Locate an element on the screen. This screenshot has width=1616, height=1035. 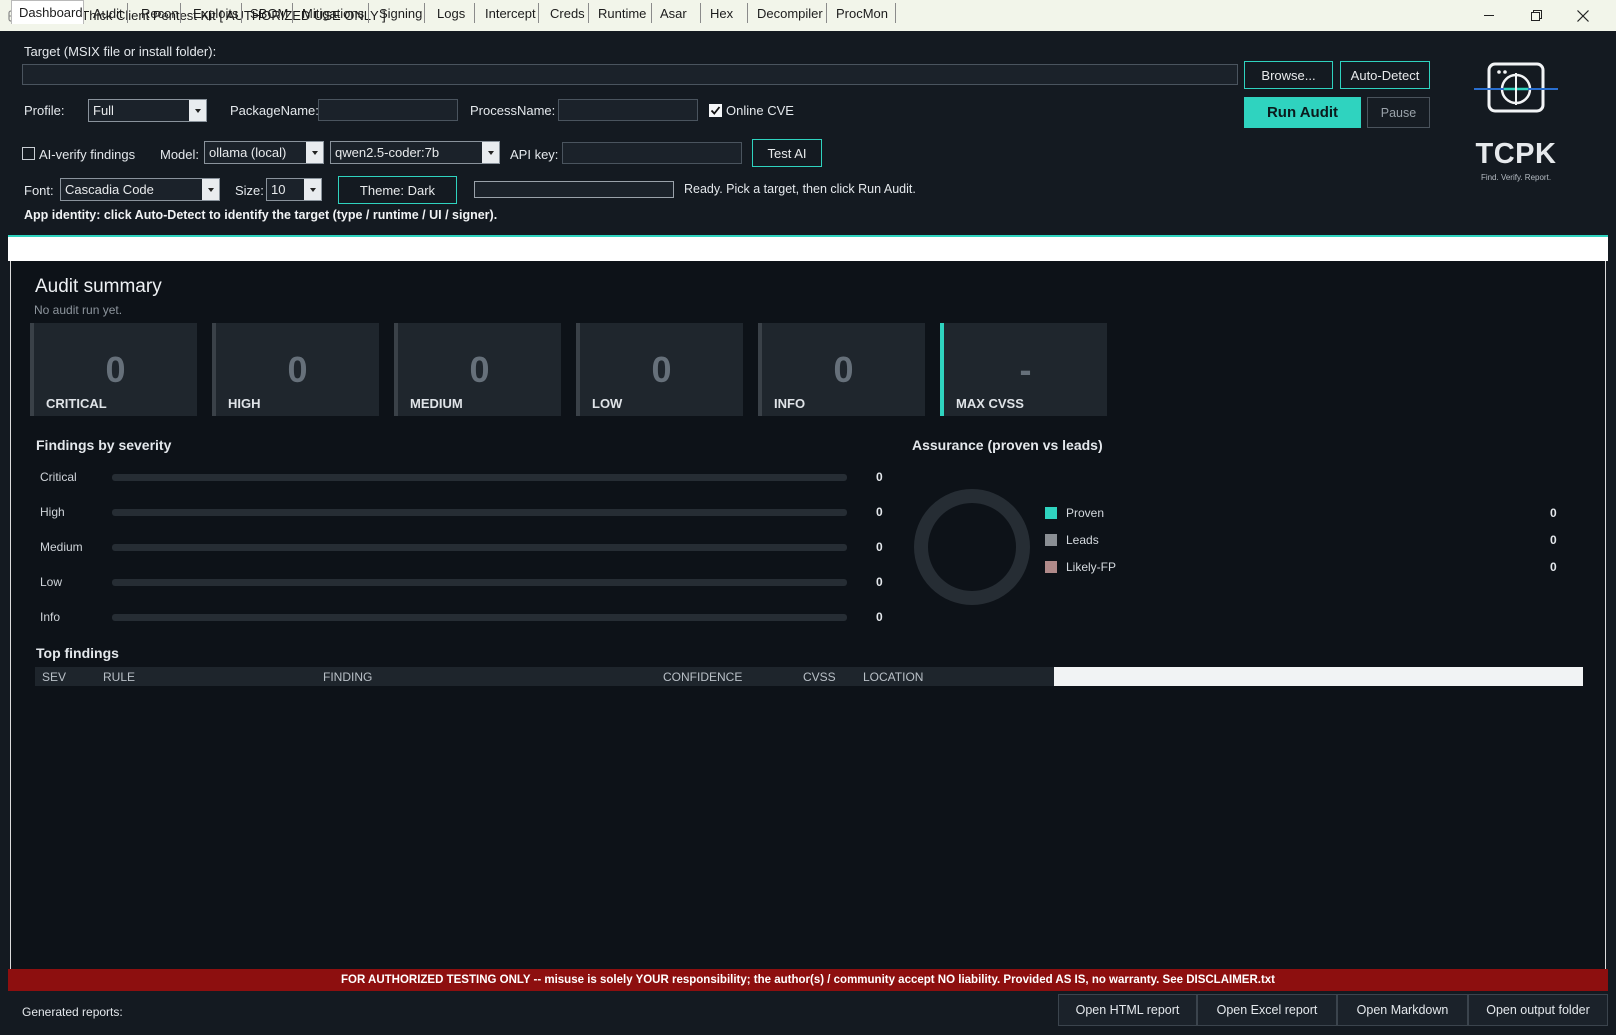
card-label: CRITICAL is located at coordinates (76, 403).